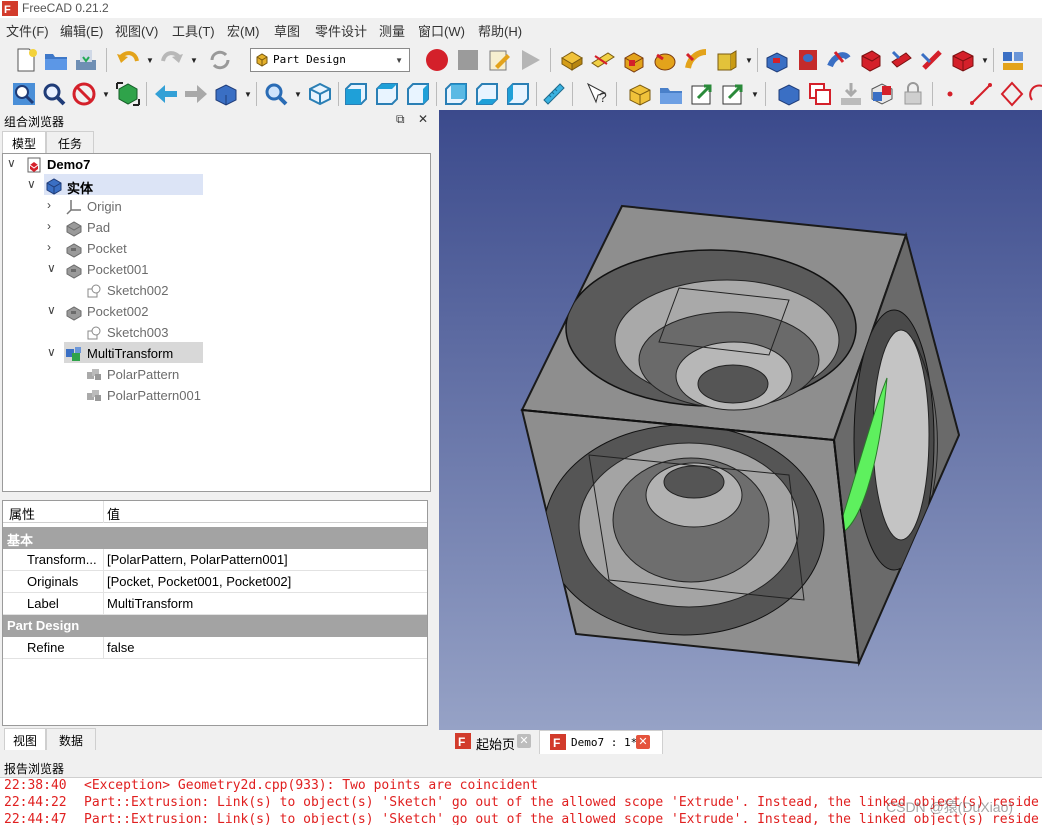 The height and width of the screenshot is (825, 1042). What do you see at coordinates (56, 60) in the screenshot?
I see `open-folder-icon` at bounding box center [56, 60].